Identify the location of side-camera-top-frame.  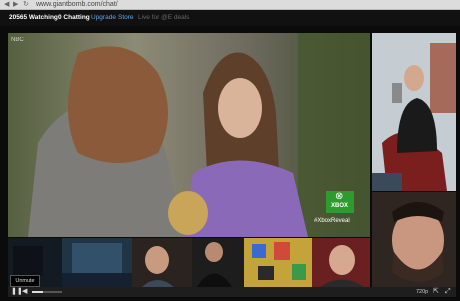
(414, 112).